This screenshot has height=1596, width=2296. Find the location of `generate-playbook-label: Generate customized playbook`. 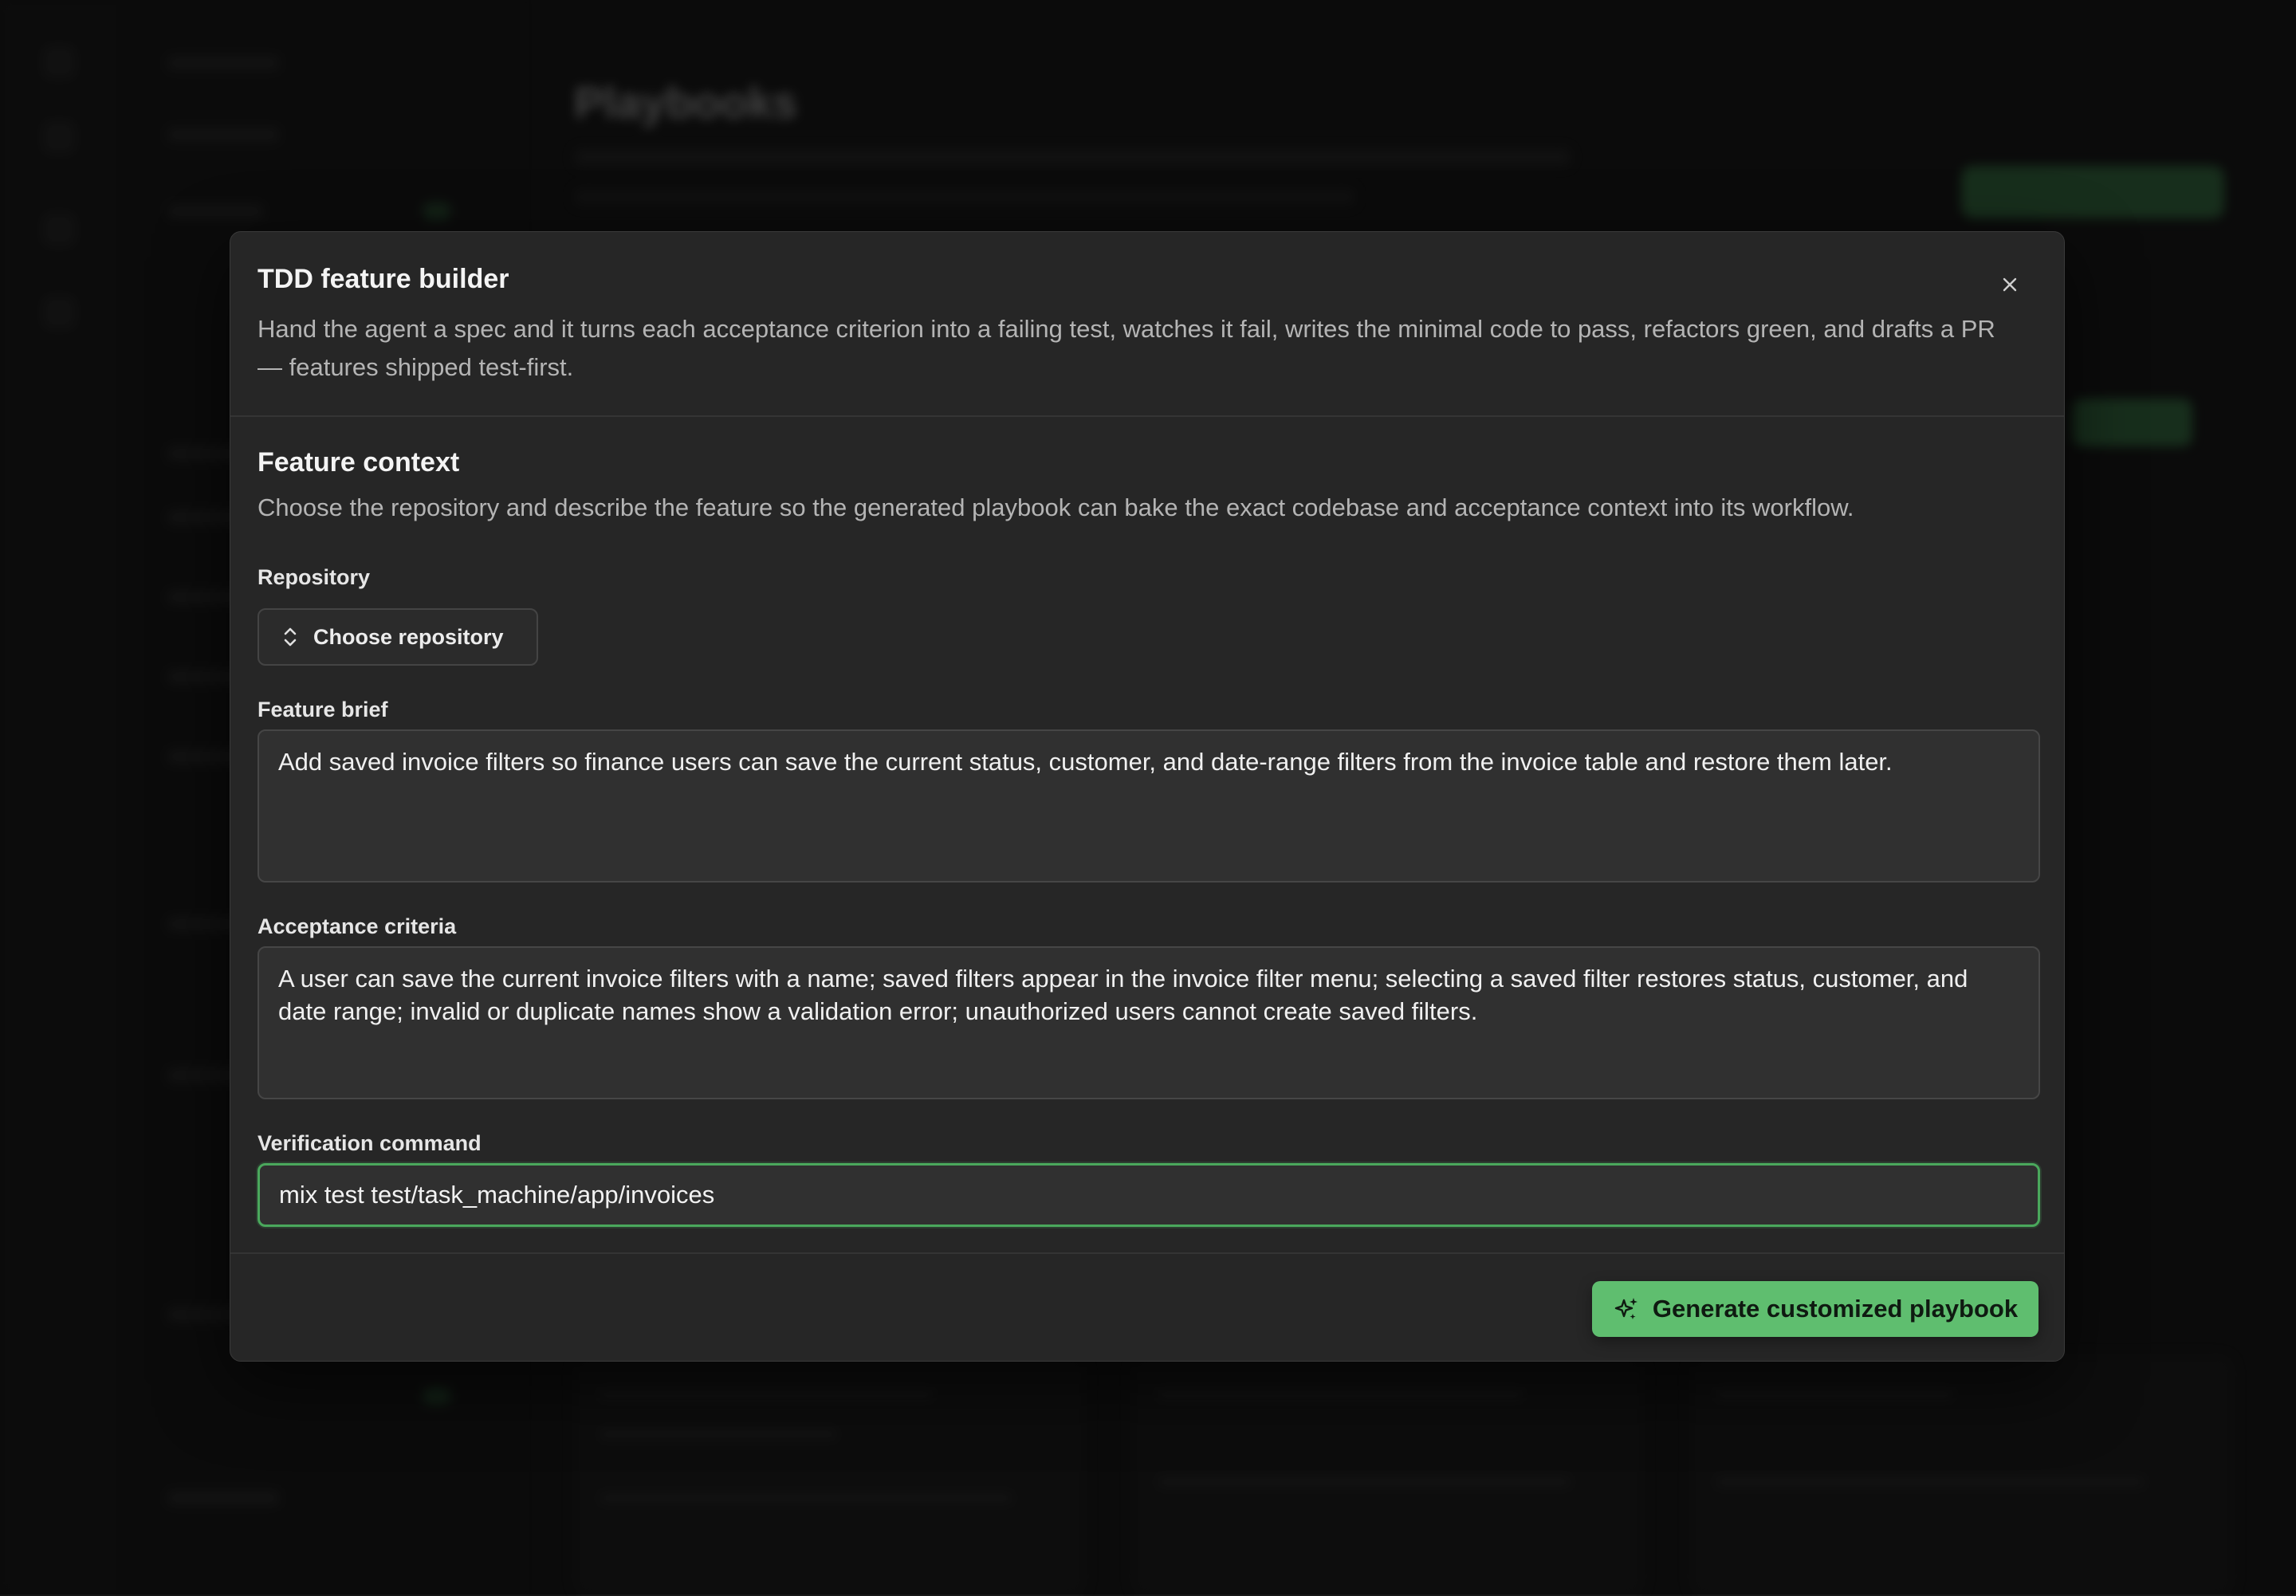

generate-playbook-label: Generate customized playbook is located at coordinates (1835, 1309).